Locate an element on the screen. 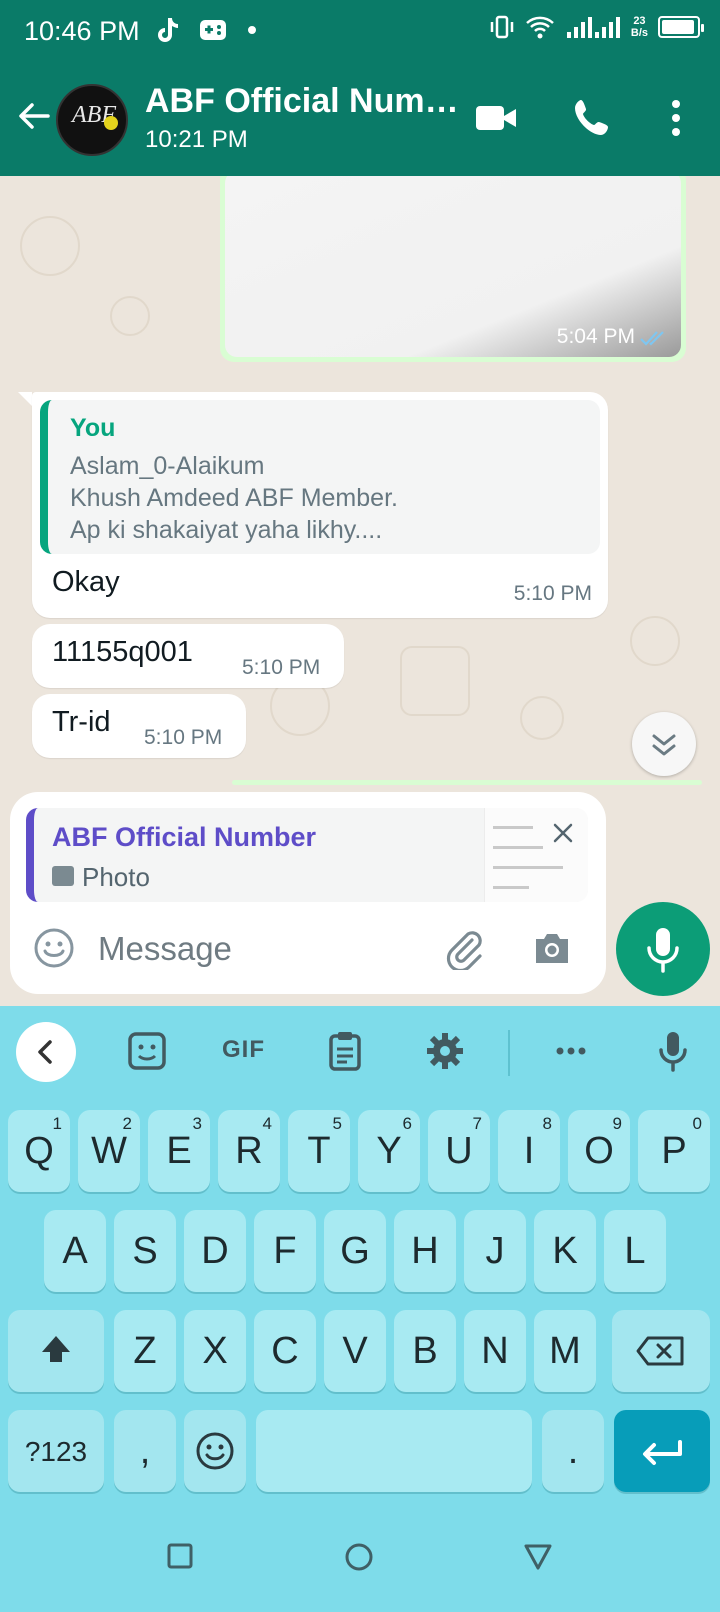 The height and width of the screenshot is (1612, 720). message-placeholder: Message is located at coordinates (165, 948).